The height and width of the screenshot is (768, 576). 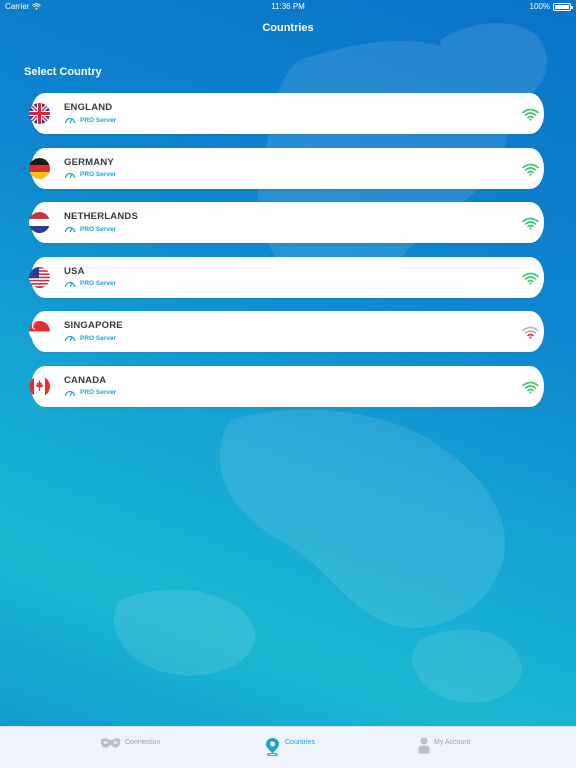 I want to click on country-item-singapore: SINGAPORE PRO Server, so click(x=286, y=332).